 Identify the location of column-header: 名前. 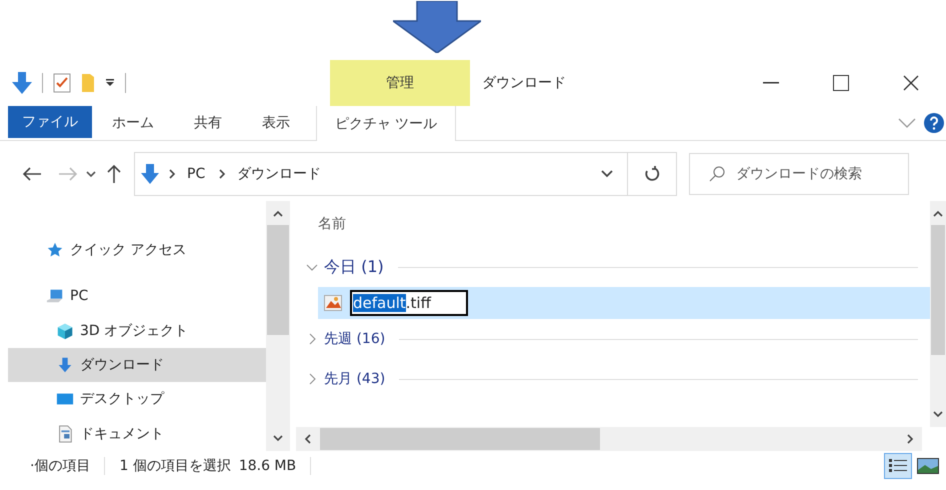
(332, 224).